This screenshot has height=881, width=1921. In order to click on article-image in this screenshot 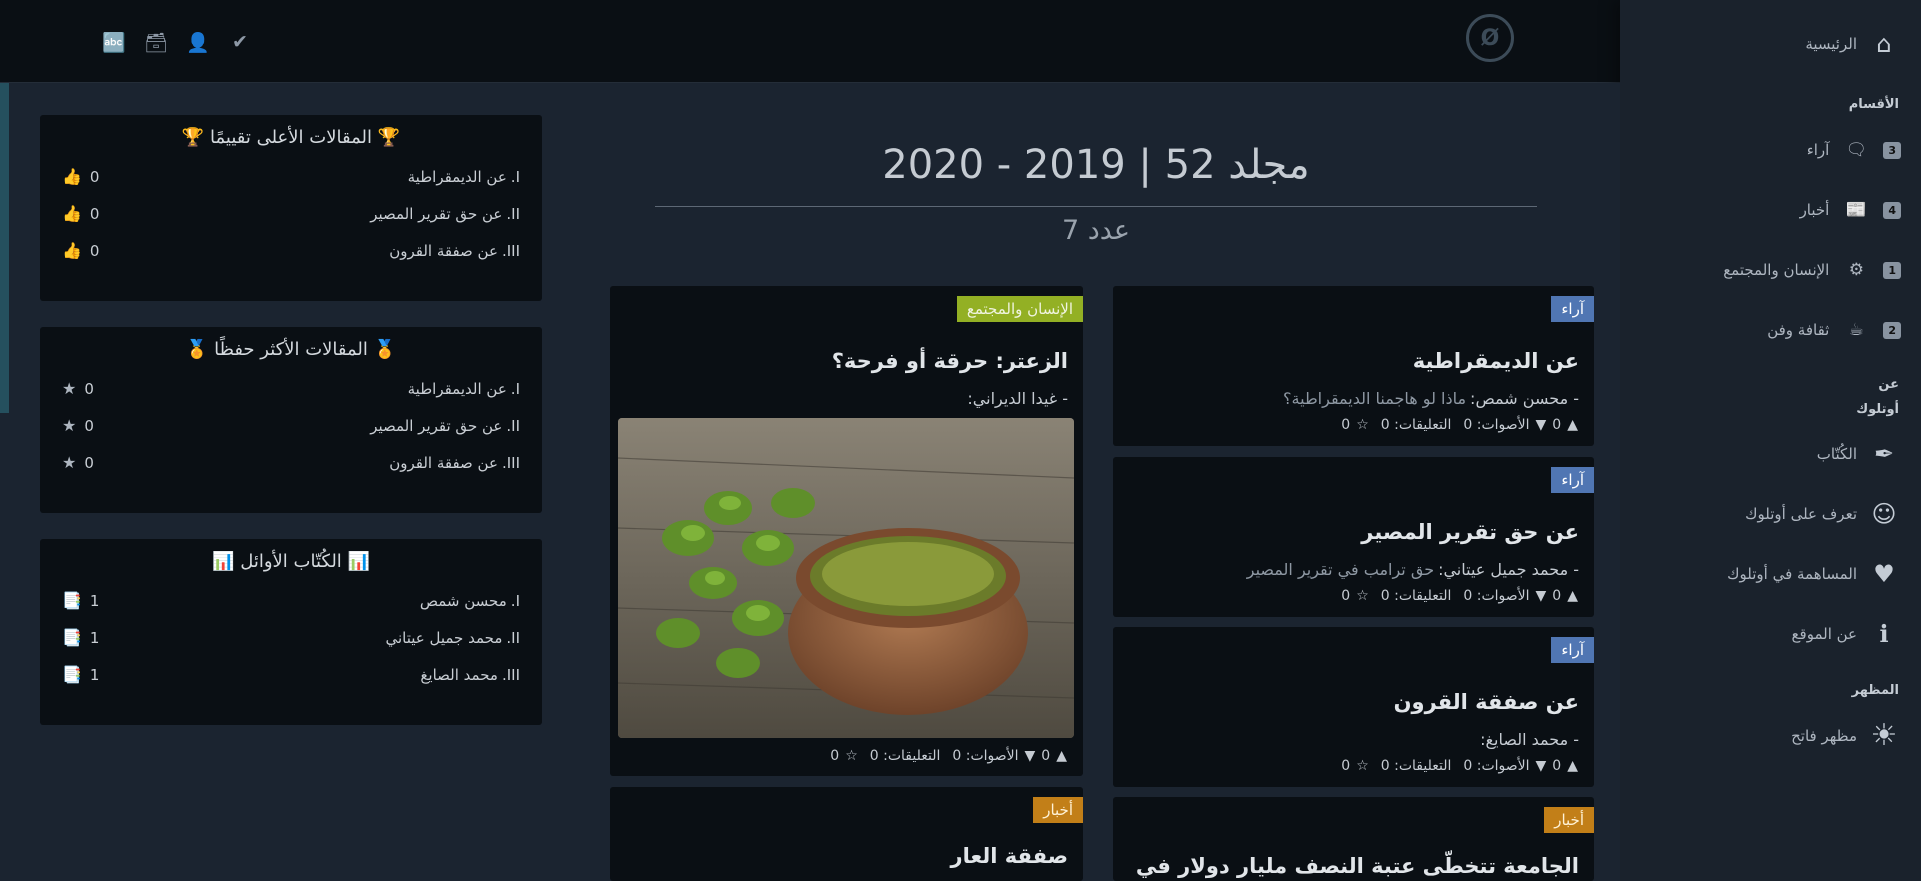, I will do `click(846, 578)`.